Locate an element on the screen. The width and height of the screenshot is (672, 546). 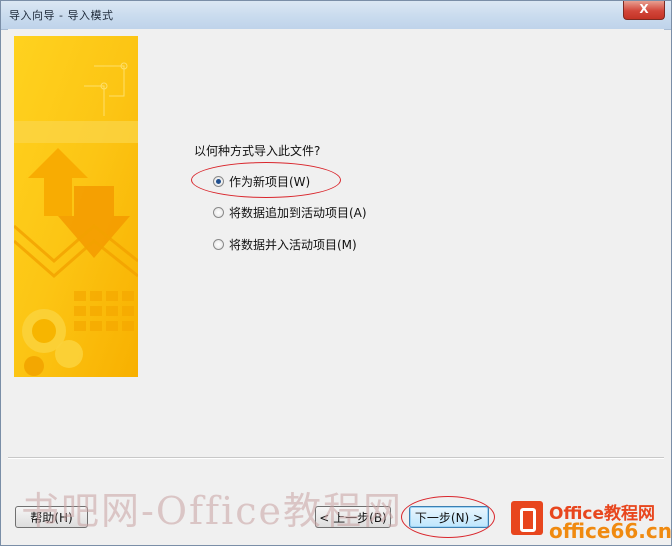
wizard-banner-image is located at coordinates (76, 206).